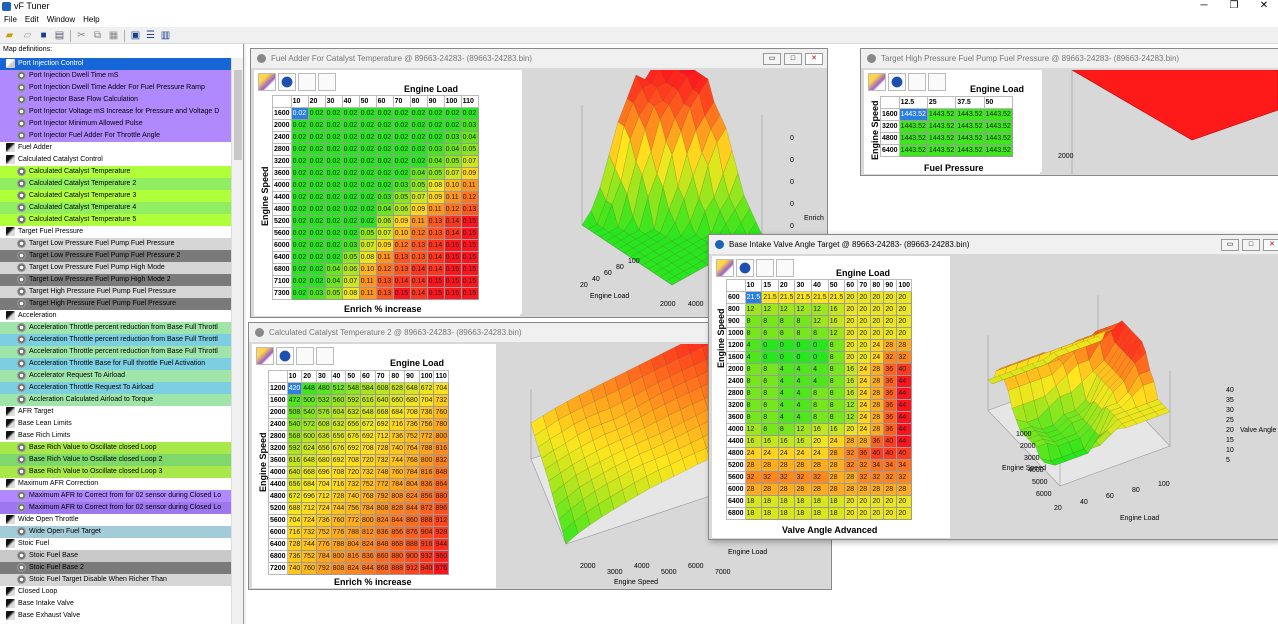 The height and width of the screenshot is (624, 1278). What do you see at coordinates (418, 233) in the screenshot?
I see `map-cell: 0.12` at bounding box center [418, 233].